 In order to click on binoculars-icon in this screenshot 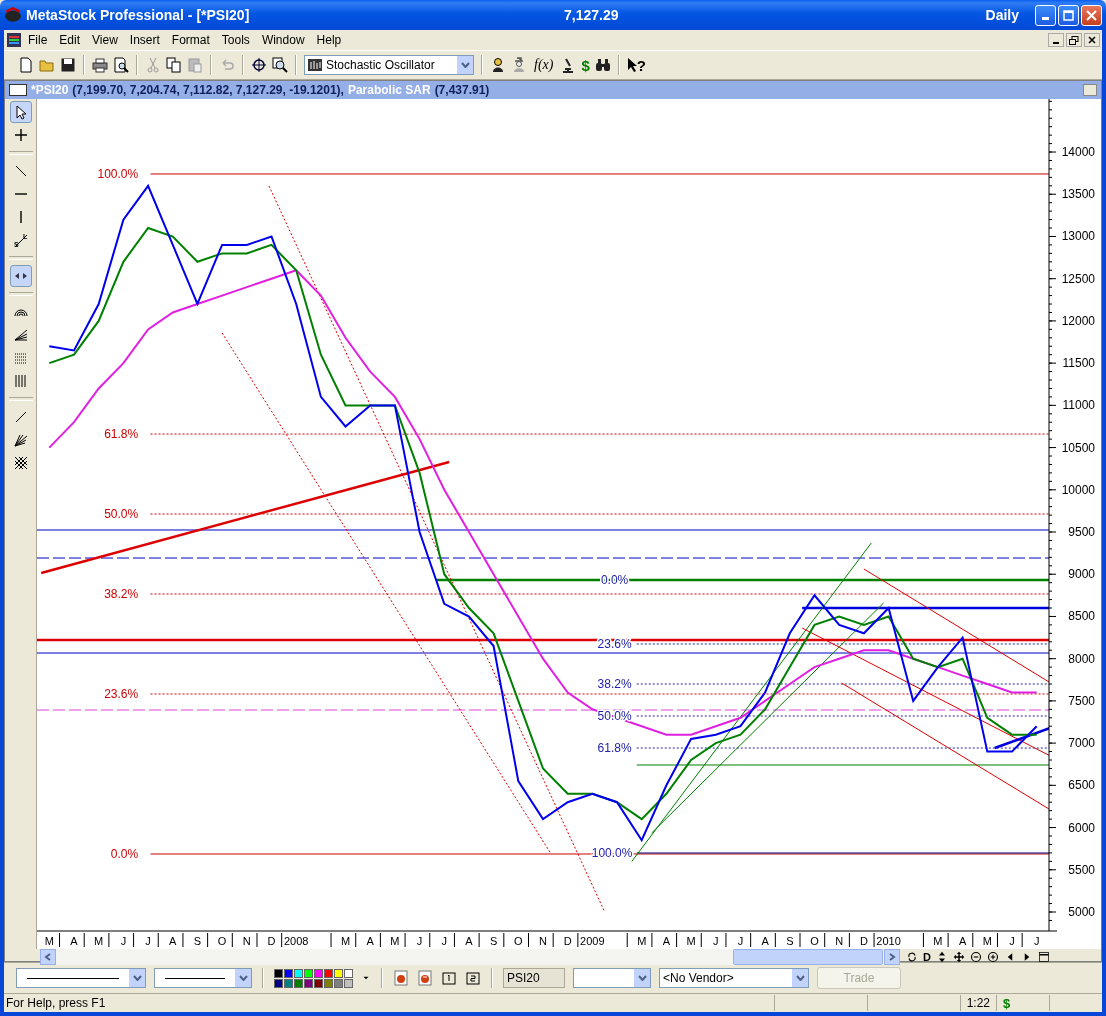, I will do `click(602, 65)`.